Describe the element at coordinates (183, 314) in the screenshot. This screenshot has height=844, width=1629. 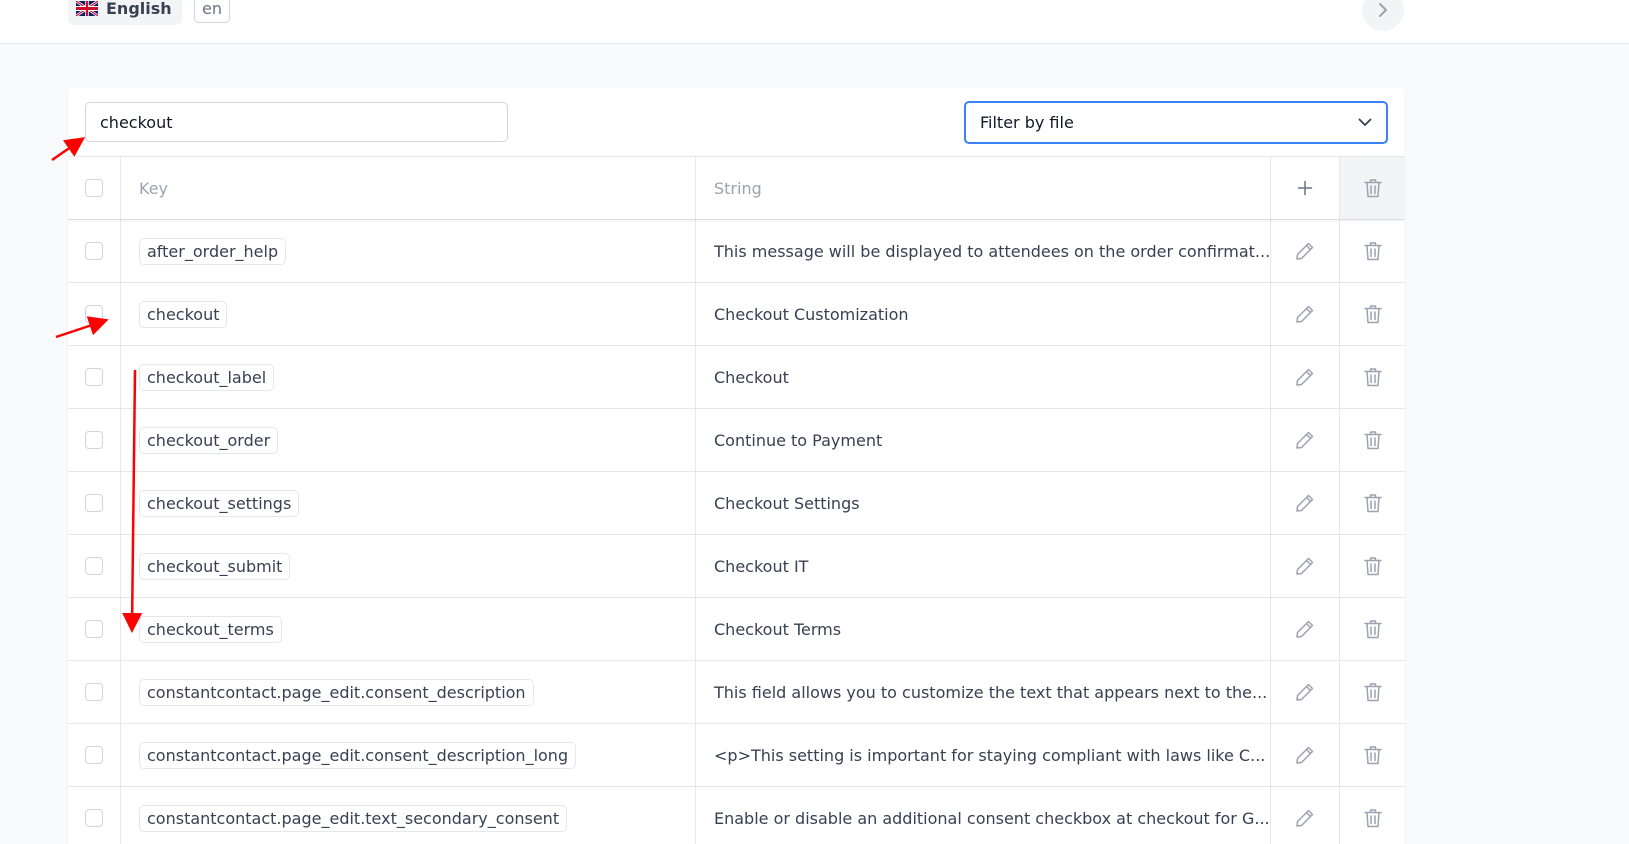
I see `key-badge: checkout` at that location.